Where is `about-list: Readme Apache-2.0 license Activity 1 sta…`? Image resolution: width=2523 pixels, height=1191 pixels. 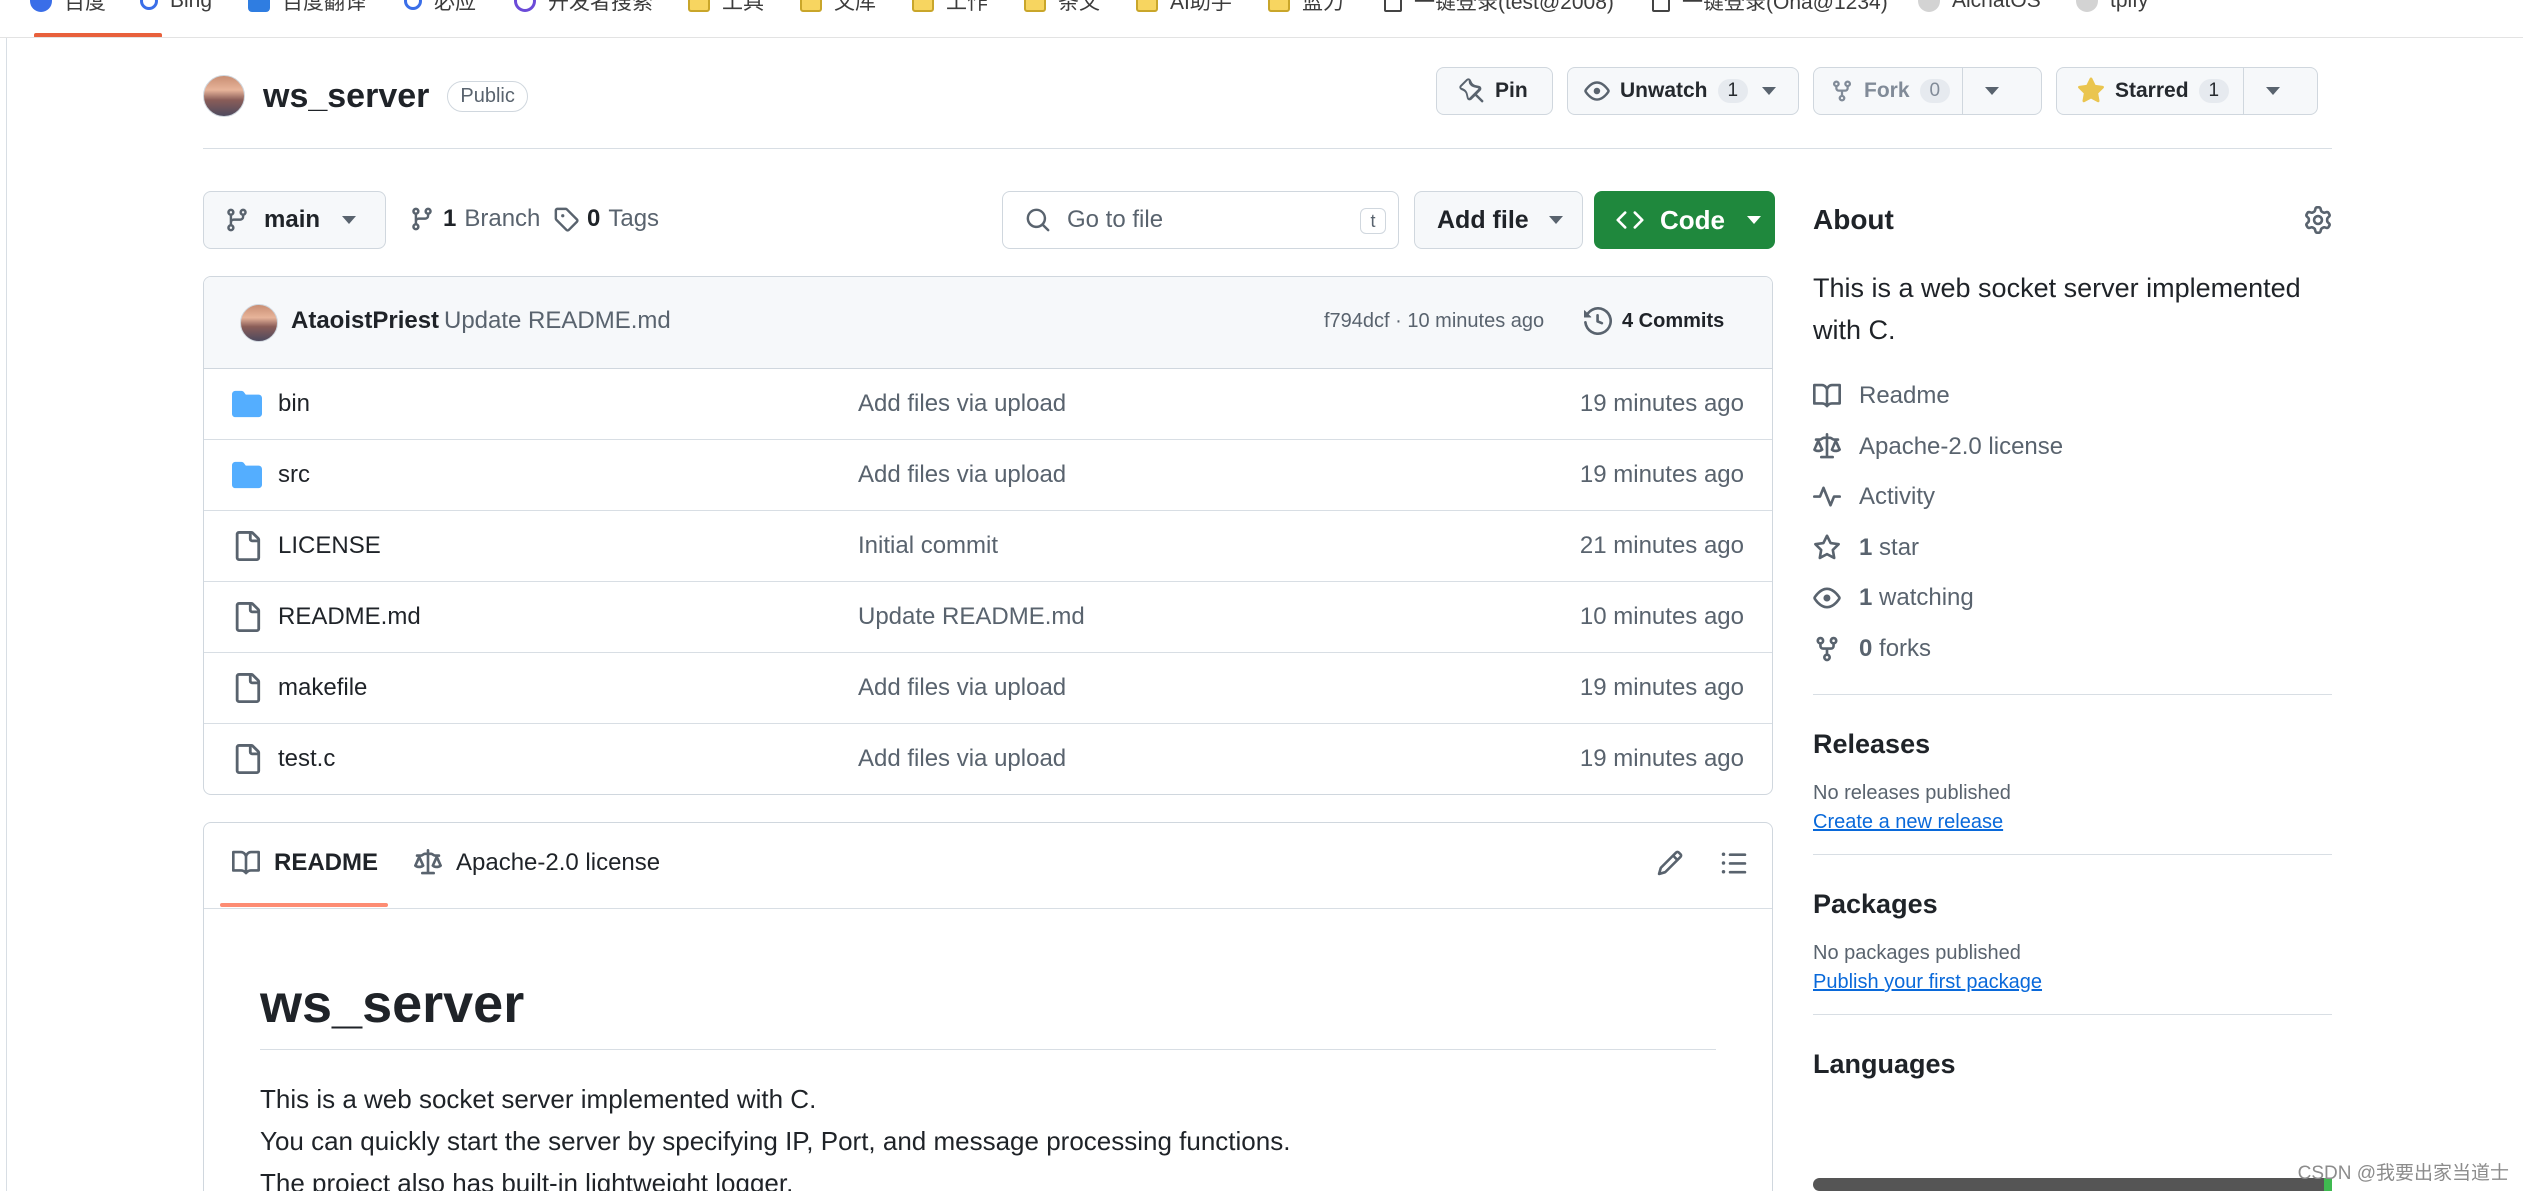
about-list: Readme Apache-2.0 license Activity 1 sta… is located at coordinates (2072, 522).